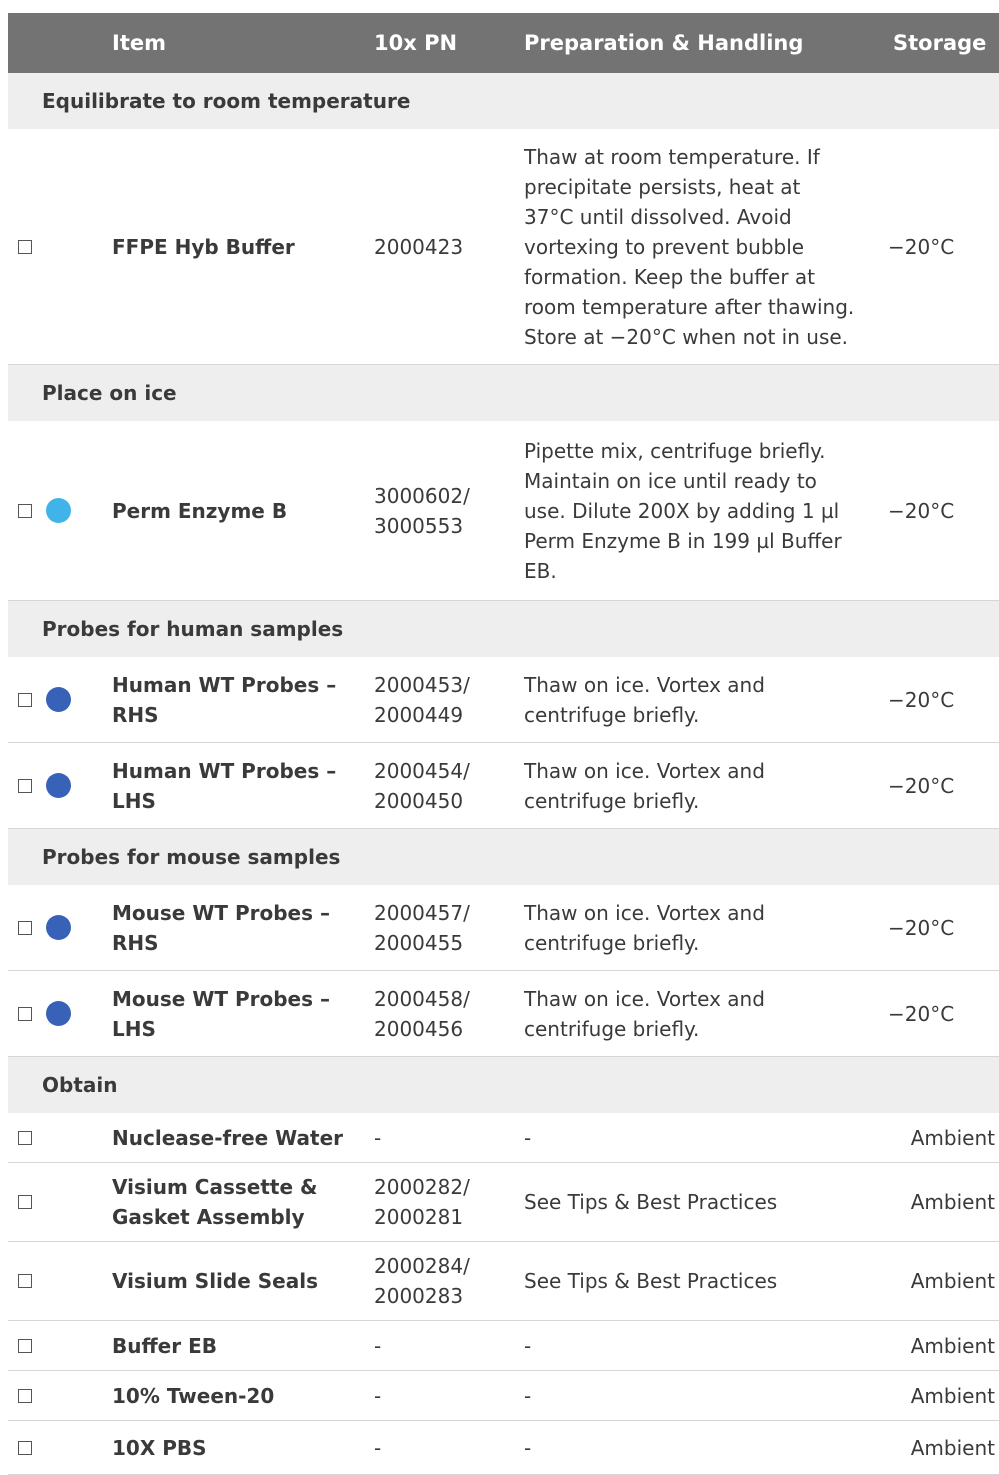 Image resolution: width=999 pixels, height=1475 pixels. I want to click on part-number: 2000457/ 2000455, so click(422, 927).